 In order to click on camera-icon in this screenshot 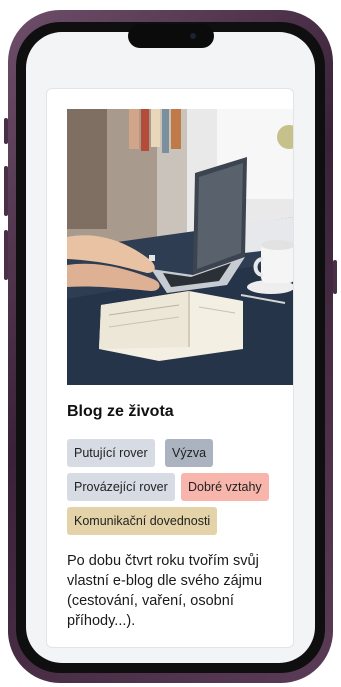, I will do `click(193, 36)`.